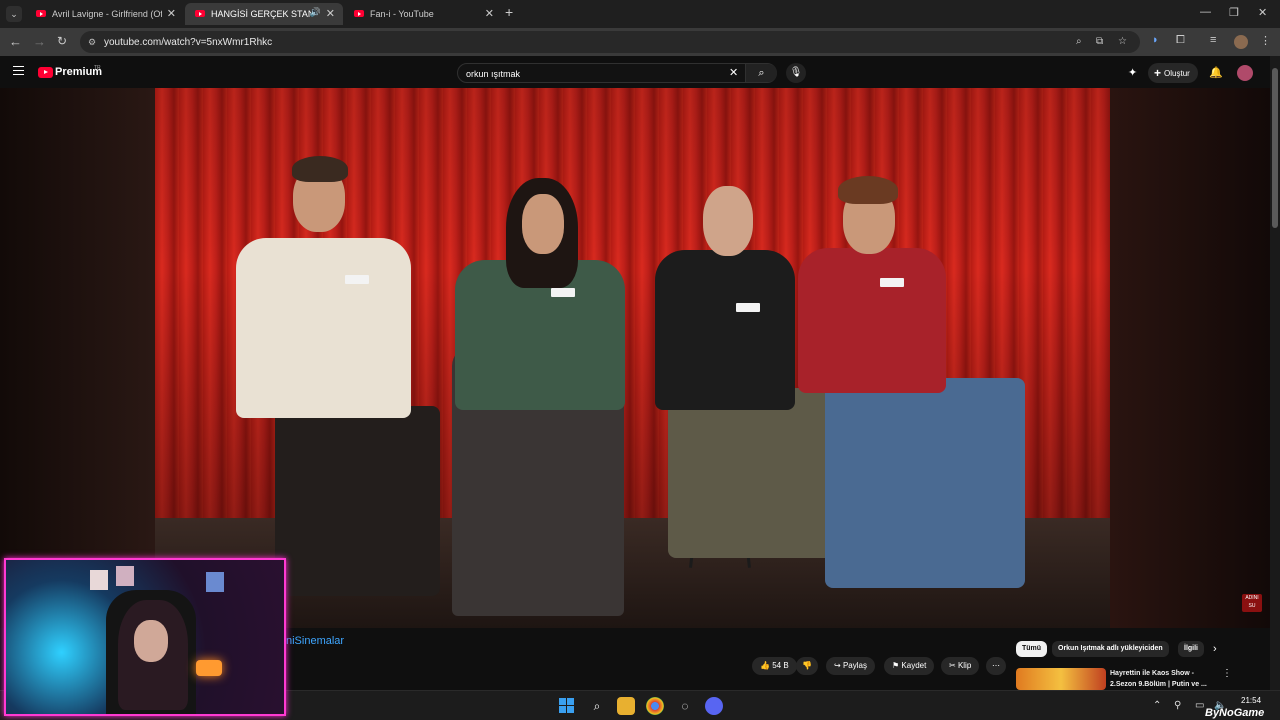 This screenshot has width=1280, height=720. I want to click on more-actions-button: ⋯, so click(996, 666).